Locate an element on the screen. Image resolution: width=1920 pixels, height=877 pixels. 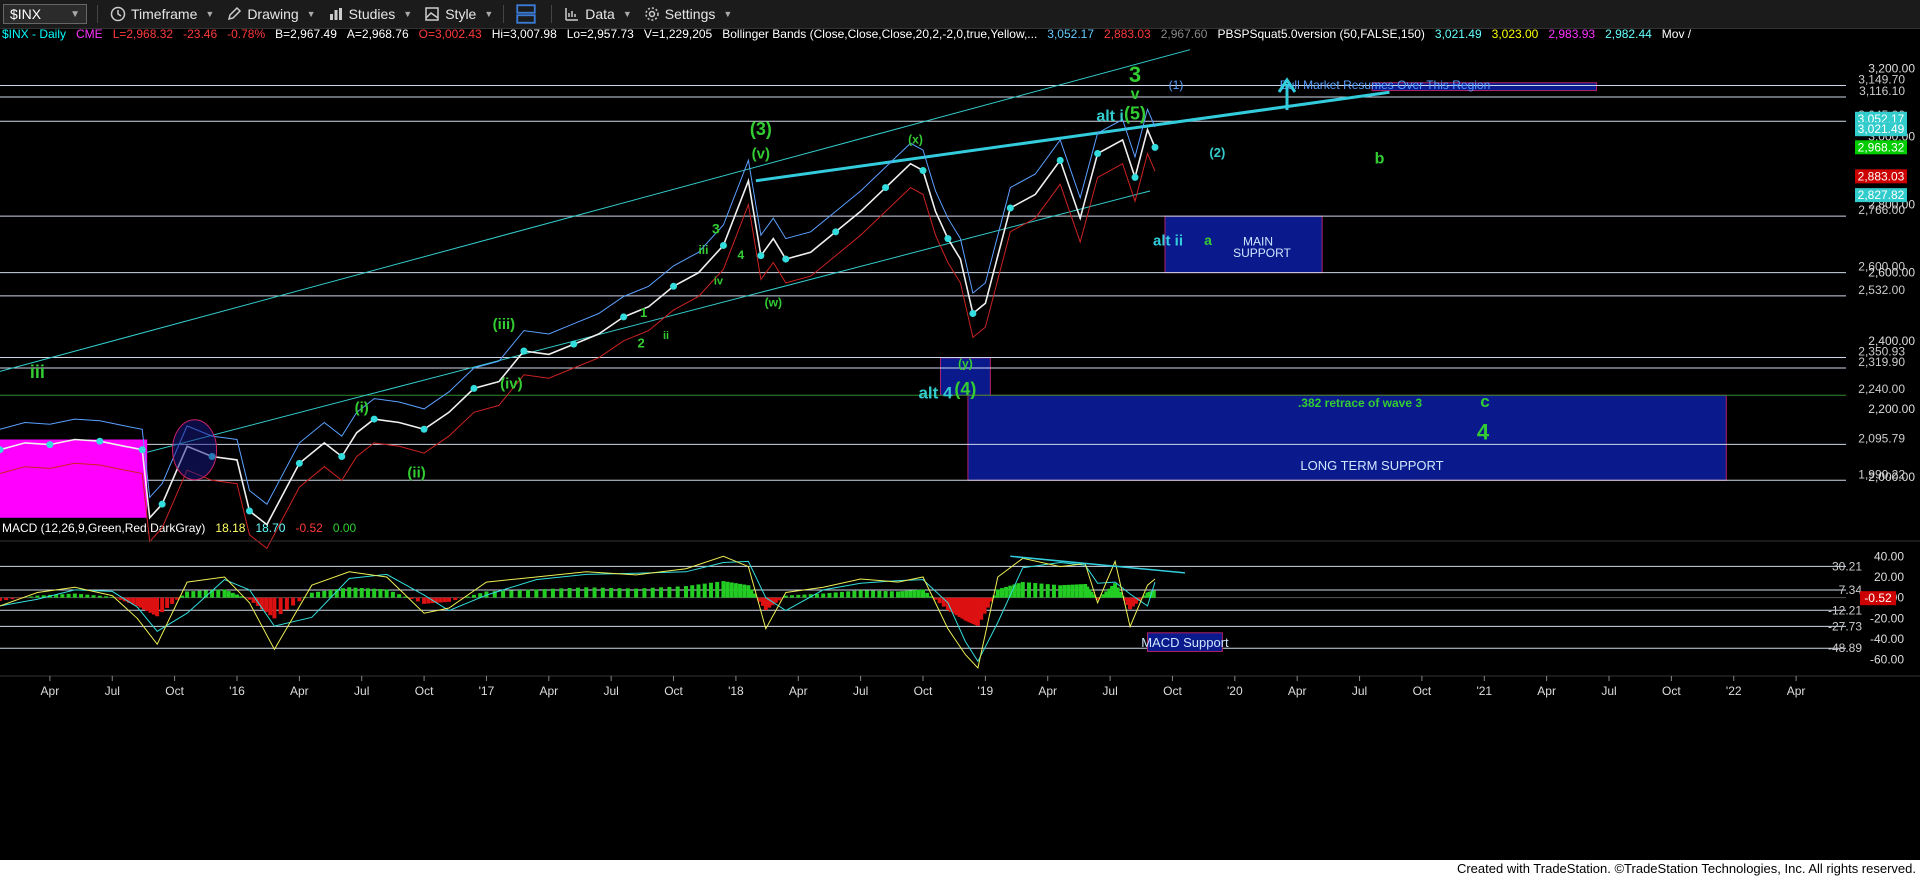
symbol-input: $INX ▼ is located at coordinates (45, 14).